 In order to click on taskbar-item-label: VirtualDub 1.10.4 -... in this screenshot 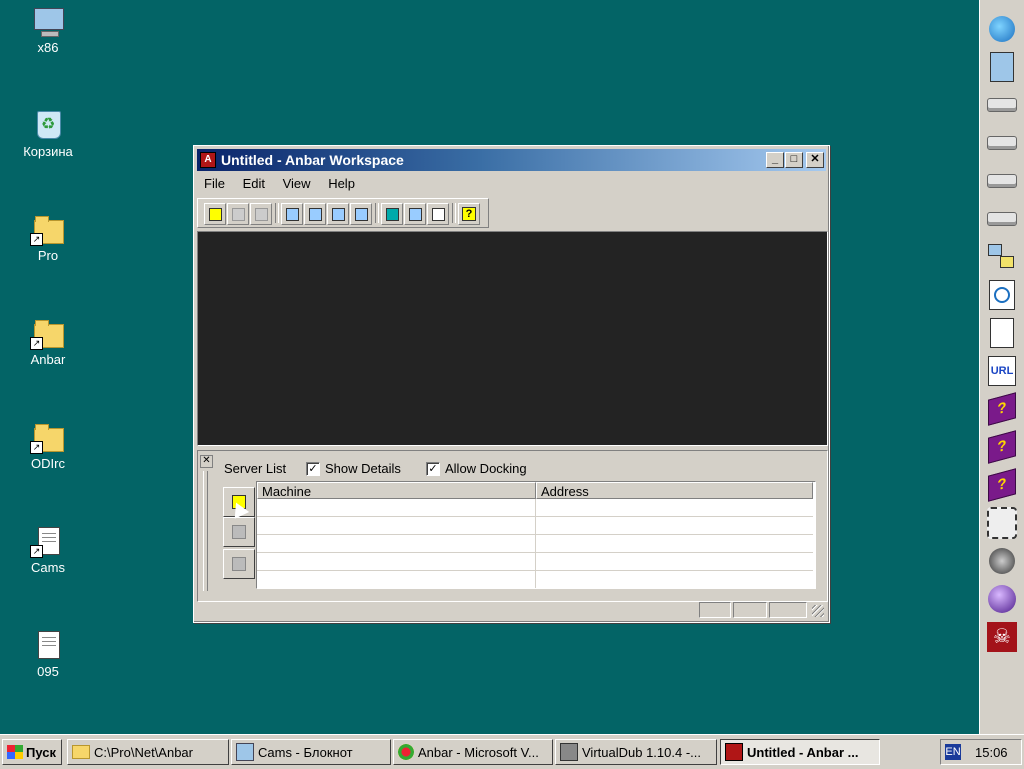, I will do `click(641, 752)`.